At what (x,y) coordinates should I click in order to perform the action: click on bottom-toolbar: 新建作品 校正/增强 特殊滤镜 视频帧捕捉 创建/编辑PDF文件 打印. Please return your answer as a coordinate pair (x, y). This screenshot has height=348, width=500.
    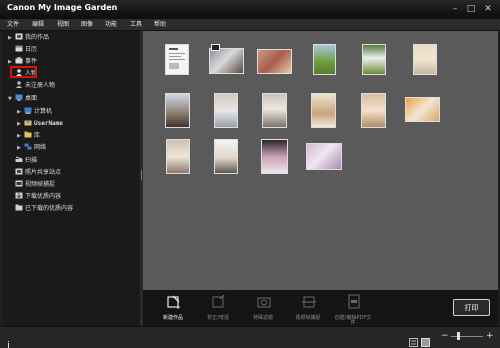
    Looking at the image, I should click on (320, 308).